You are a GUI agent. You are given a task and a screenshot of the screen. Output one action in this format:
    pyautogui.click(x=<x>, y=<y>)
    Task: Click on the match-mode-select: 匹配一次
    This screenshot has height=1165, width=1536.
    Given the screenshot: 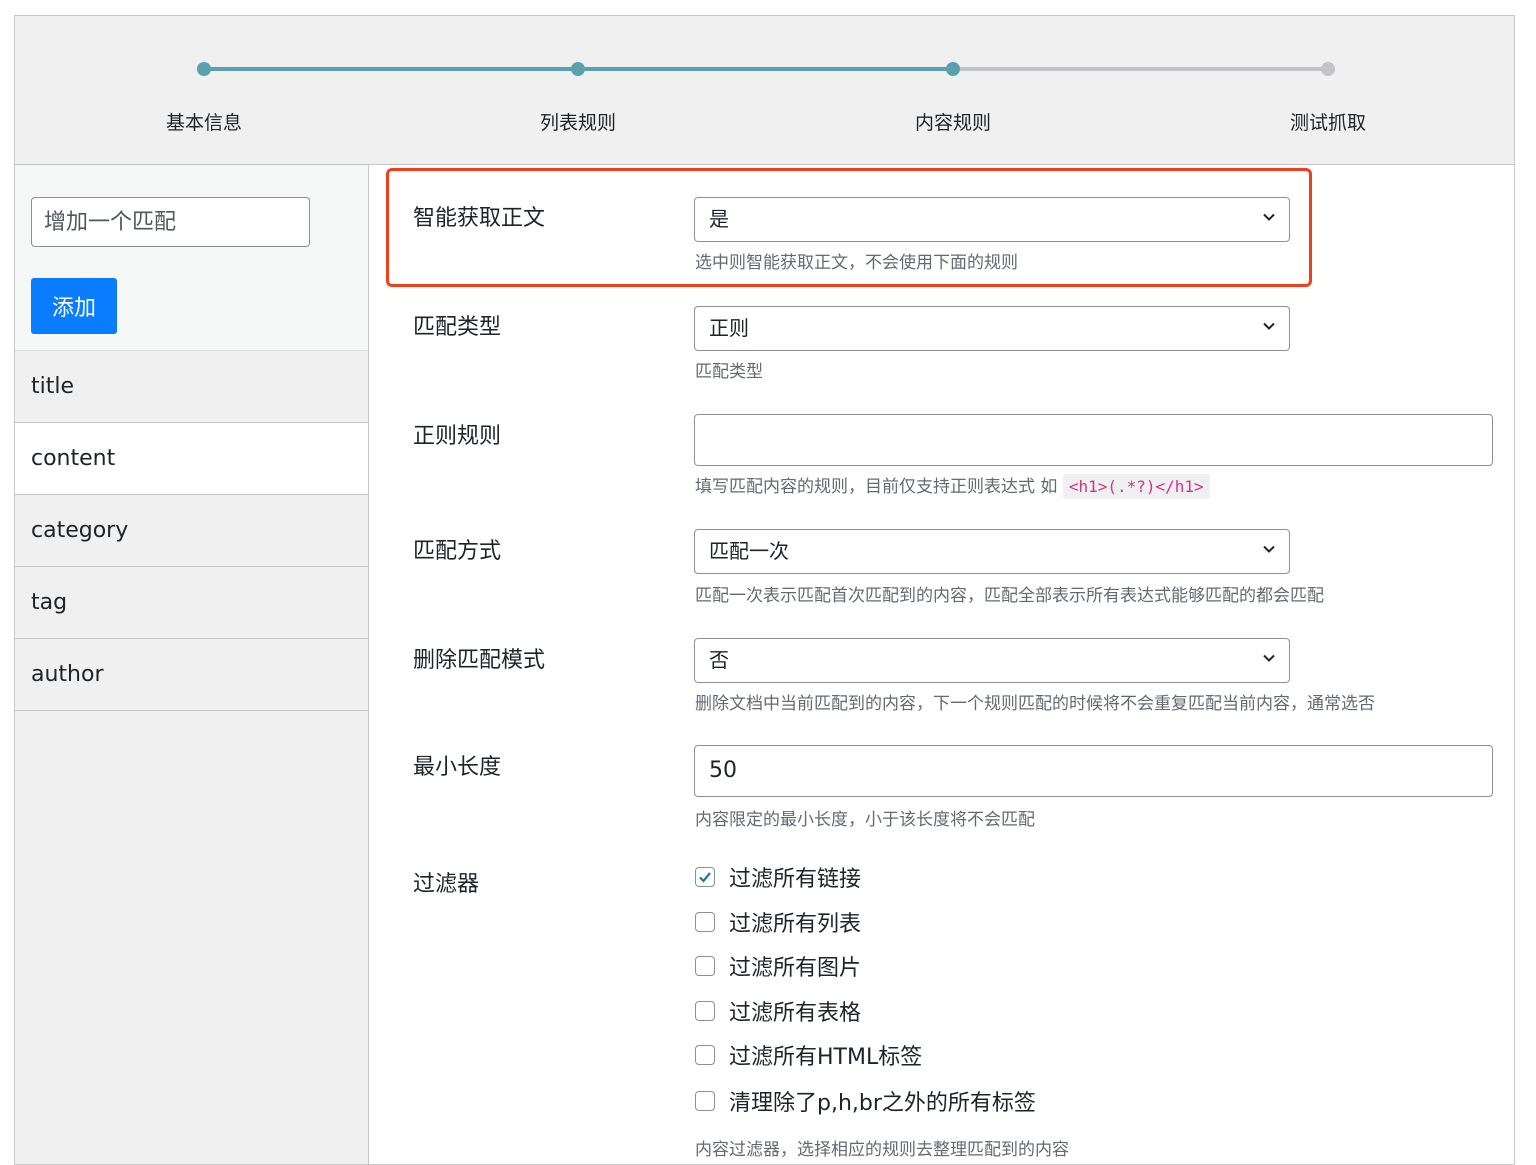 What is the action you would take?
    pyautogui.click(x=992, y=551)
    